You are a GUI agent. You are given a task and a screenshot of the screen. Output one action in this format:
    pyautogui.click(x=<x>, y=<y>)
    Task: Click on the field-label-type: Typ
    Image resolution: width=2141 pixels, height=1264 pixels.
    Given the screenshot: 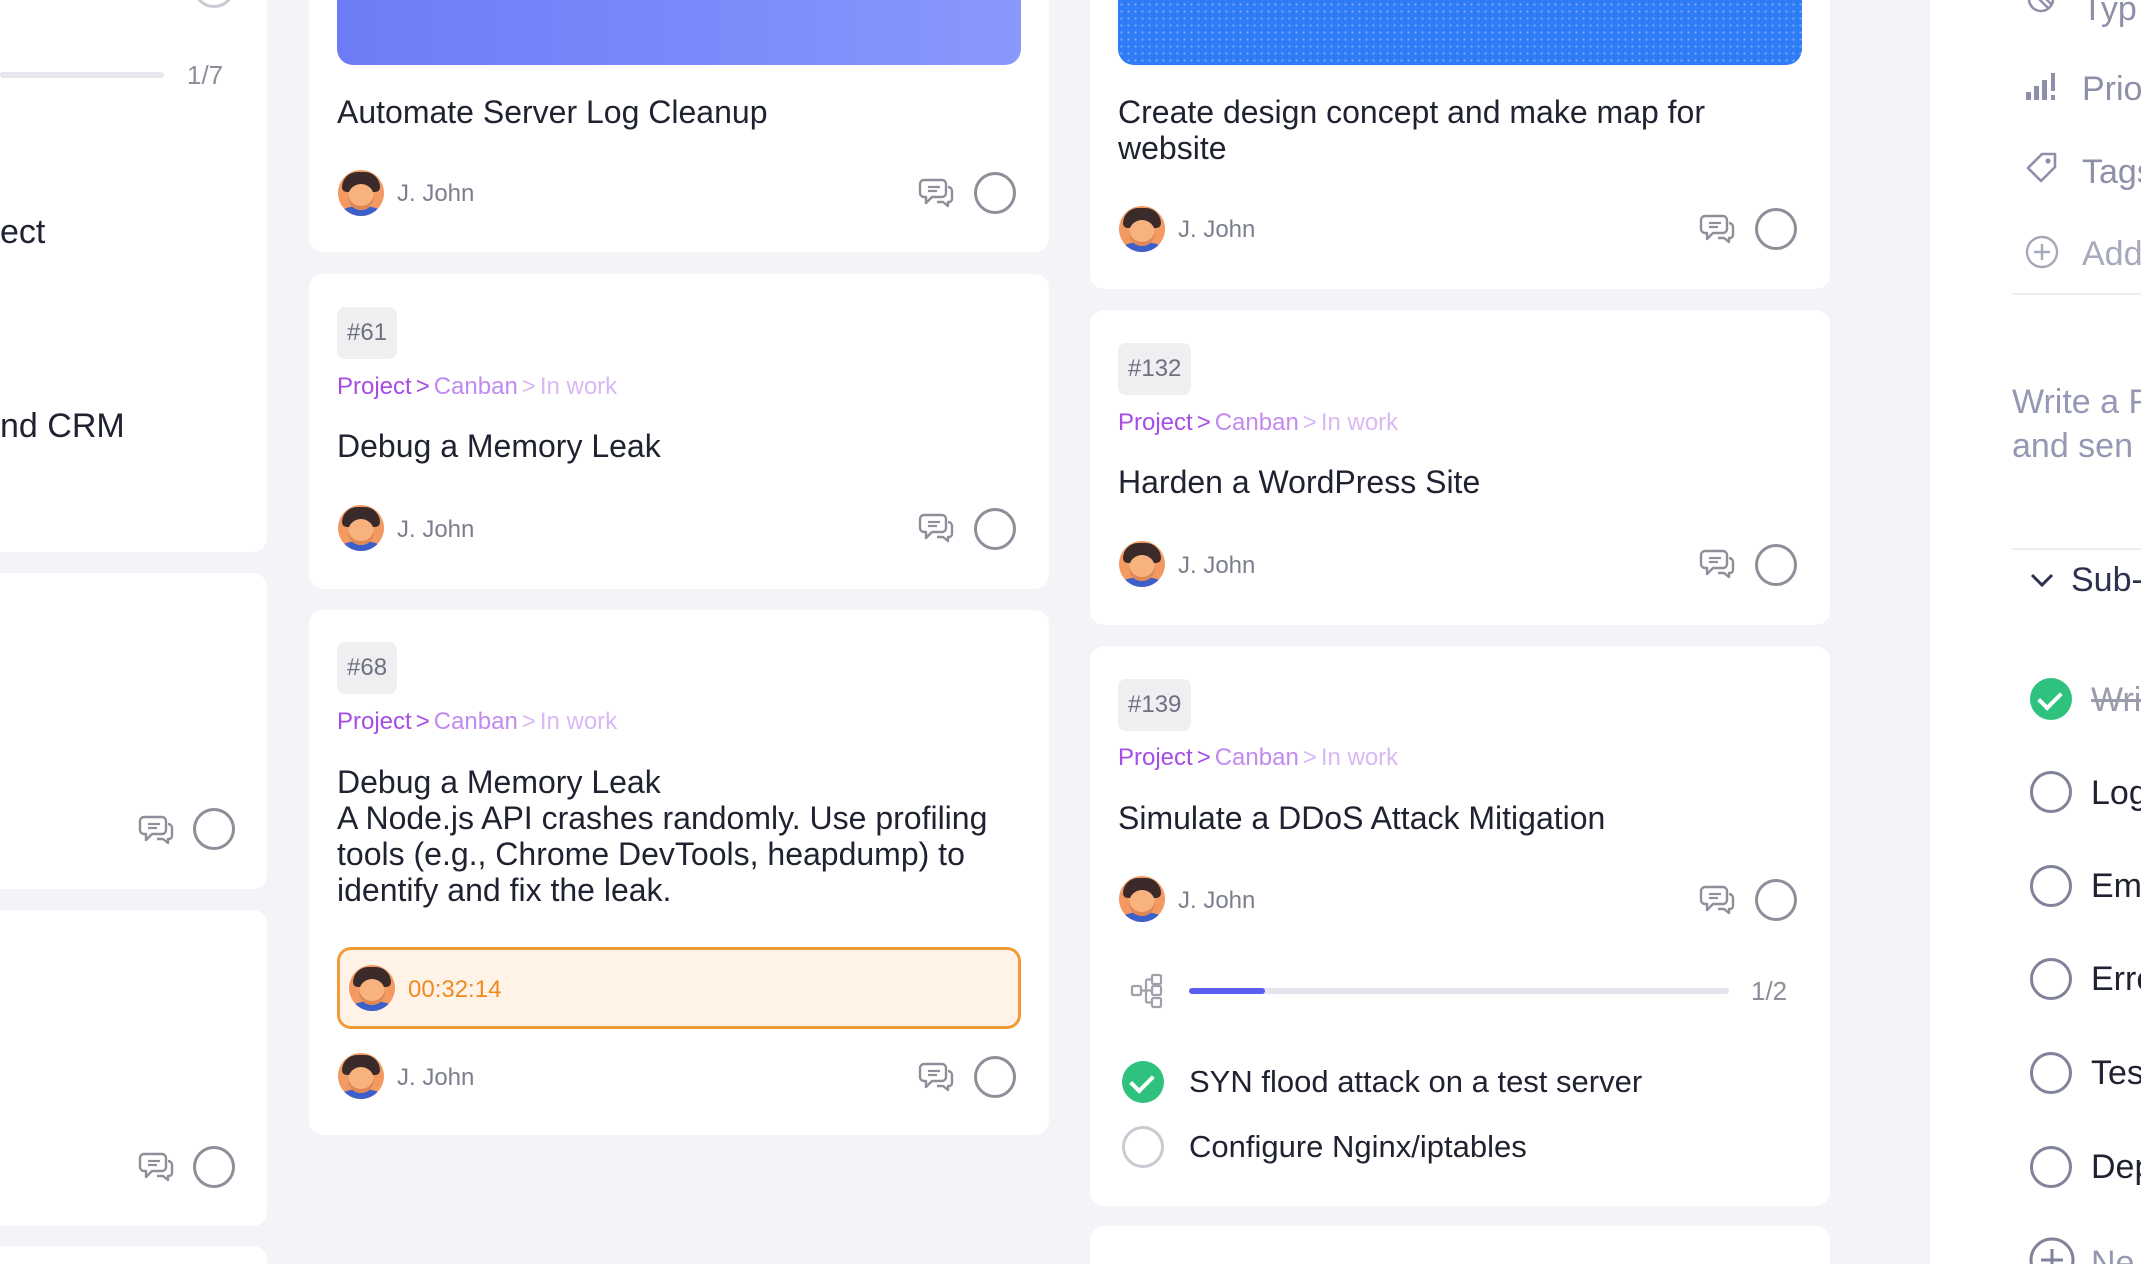 What is the action you would take?
    pyautogui.click(x=2109, y=14)
    